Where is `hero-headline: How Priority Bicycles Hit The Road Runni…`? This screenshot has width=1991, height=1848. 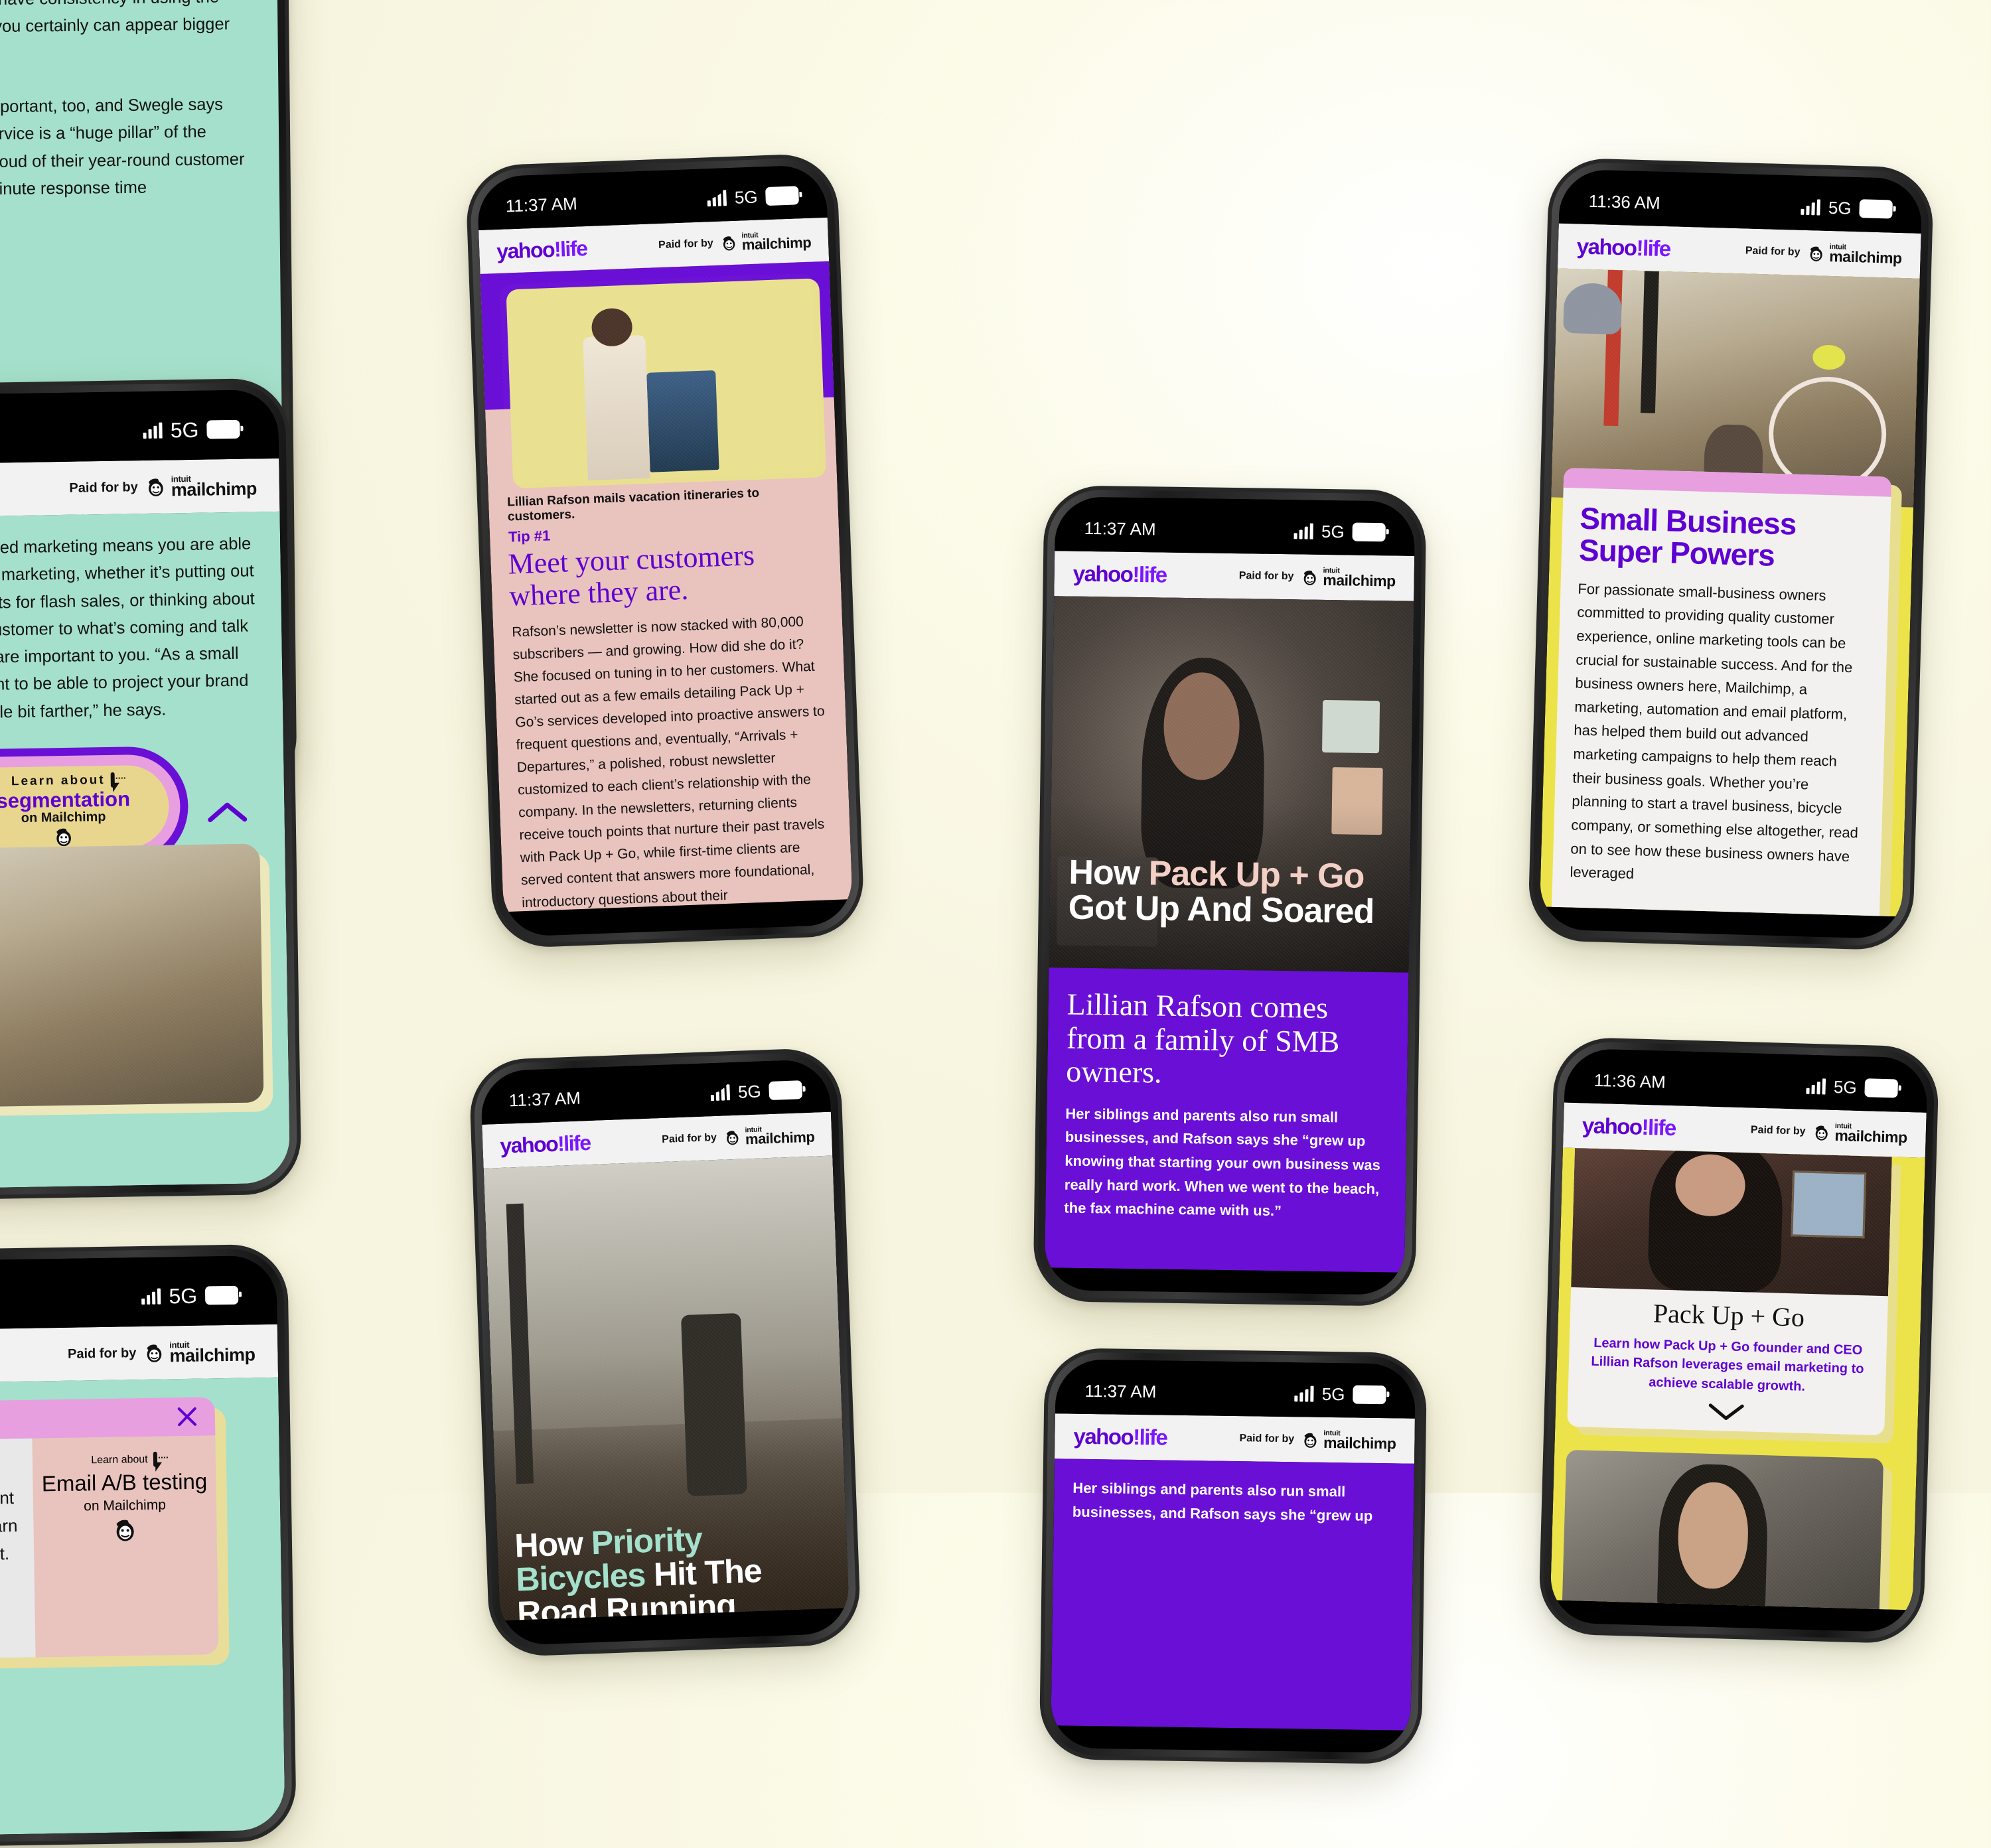 hero-headline: How Priority Bicycles Hit The Road Runni… is located at coordinates (675, 1569).